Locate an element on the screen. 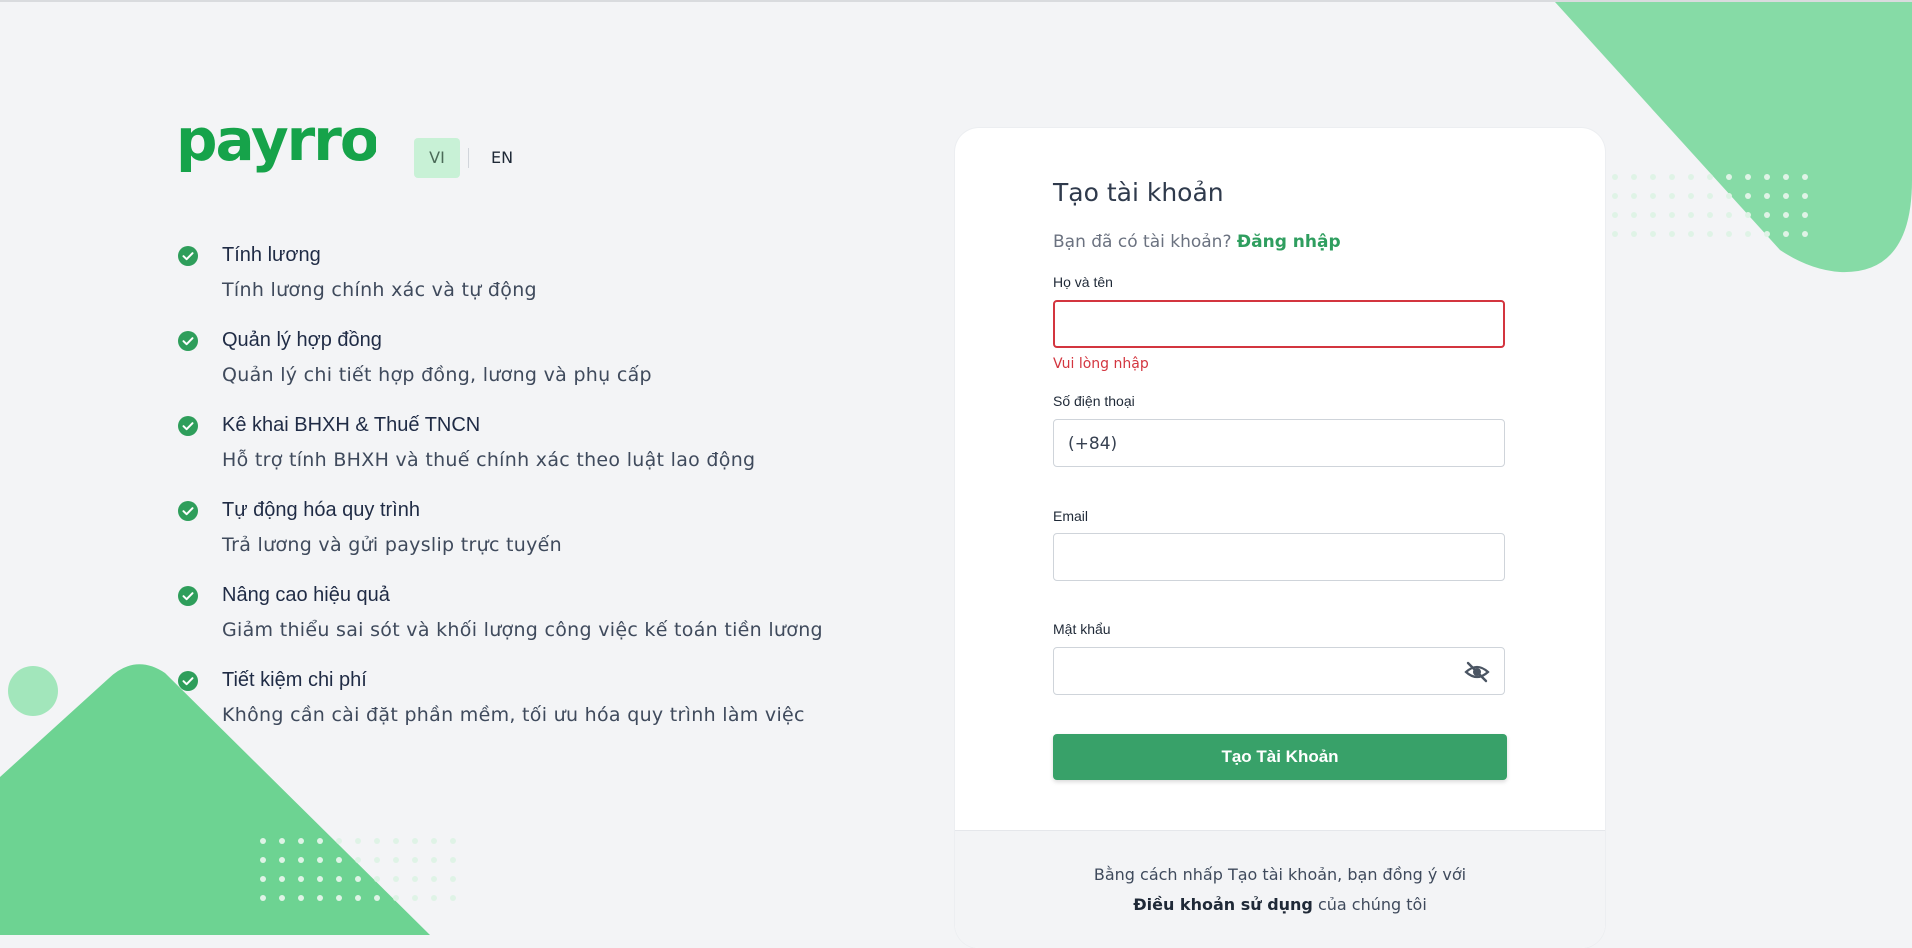 The image size is (1912, 948). fullname-label: Họ và tên is located at coordinates (1083, 282).